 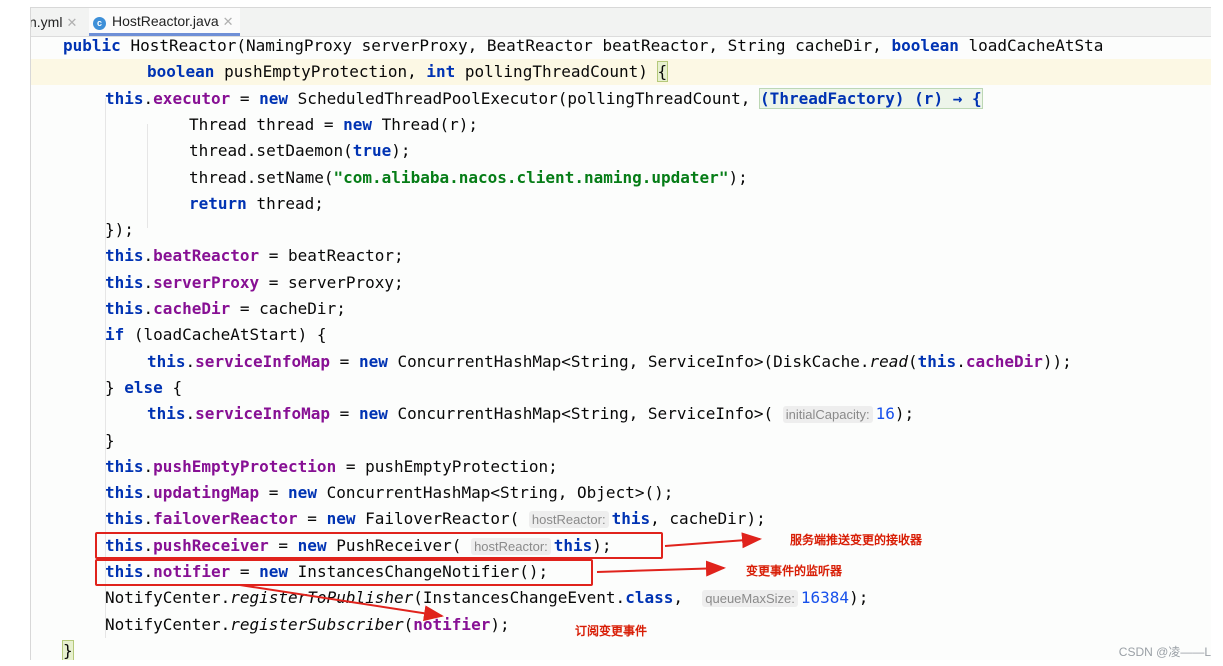 I want to click on annotation-notifier: 变更事件的监听器, so click(x=794, y=571).